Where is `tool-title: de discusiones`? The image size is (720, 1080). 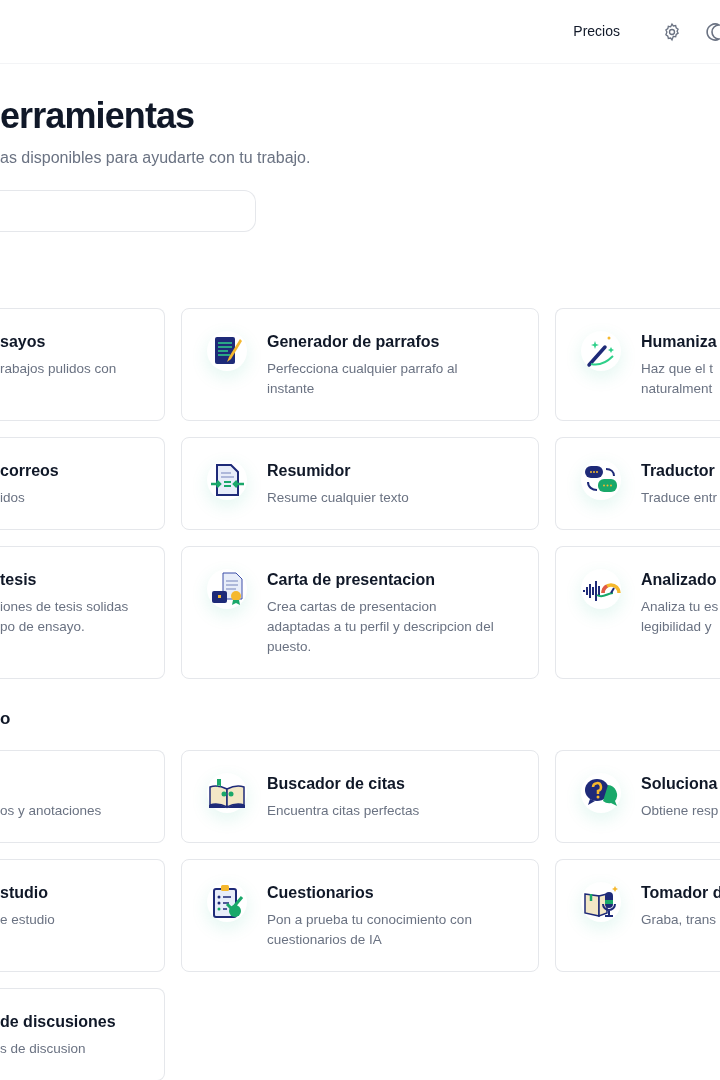 tool-title: de discusiones is located at coordinates (58, 1022).